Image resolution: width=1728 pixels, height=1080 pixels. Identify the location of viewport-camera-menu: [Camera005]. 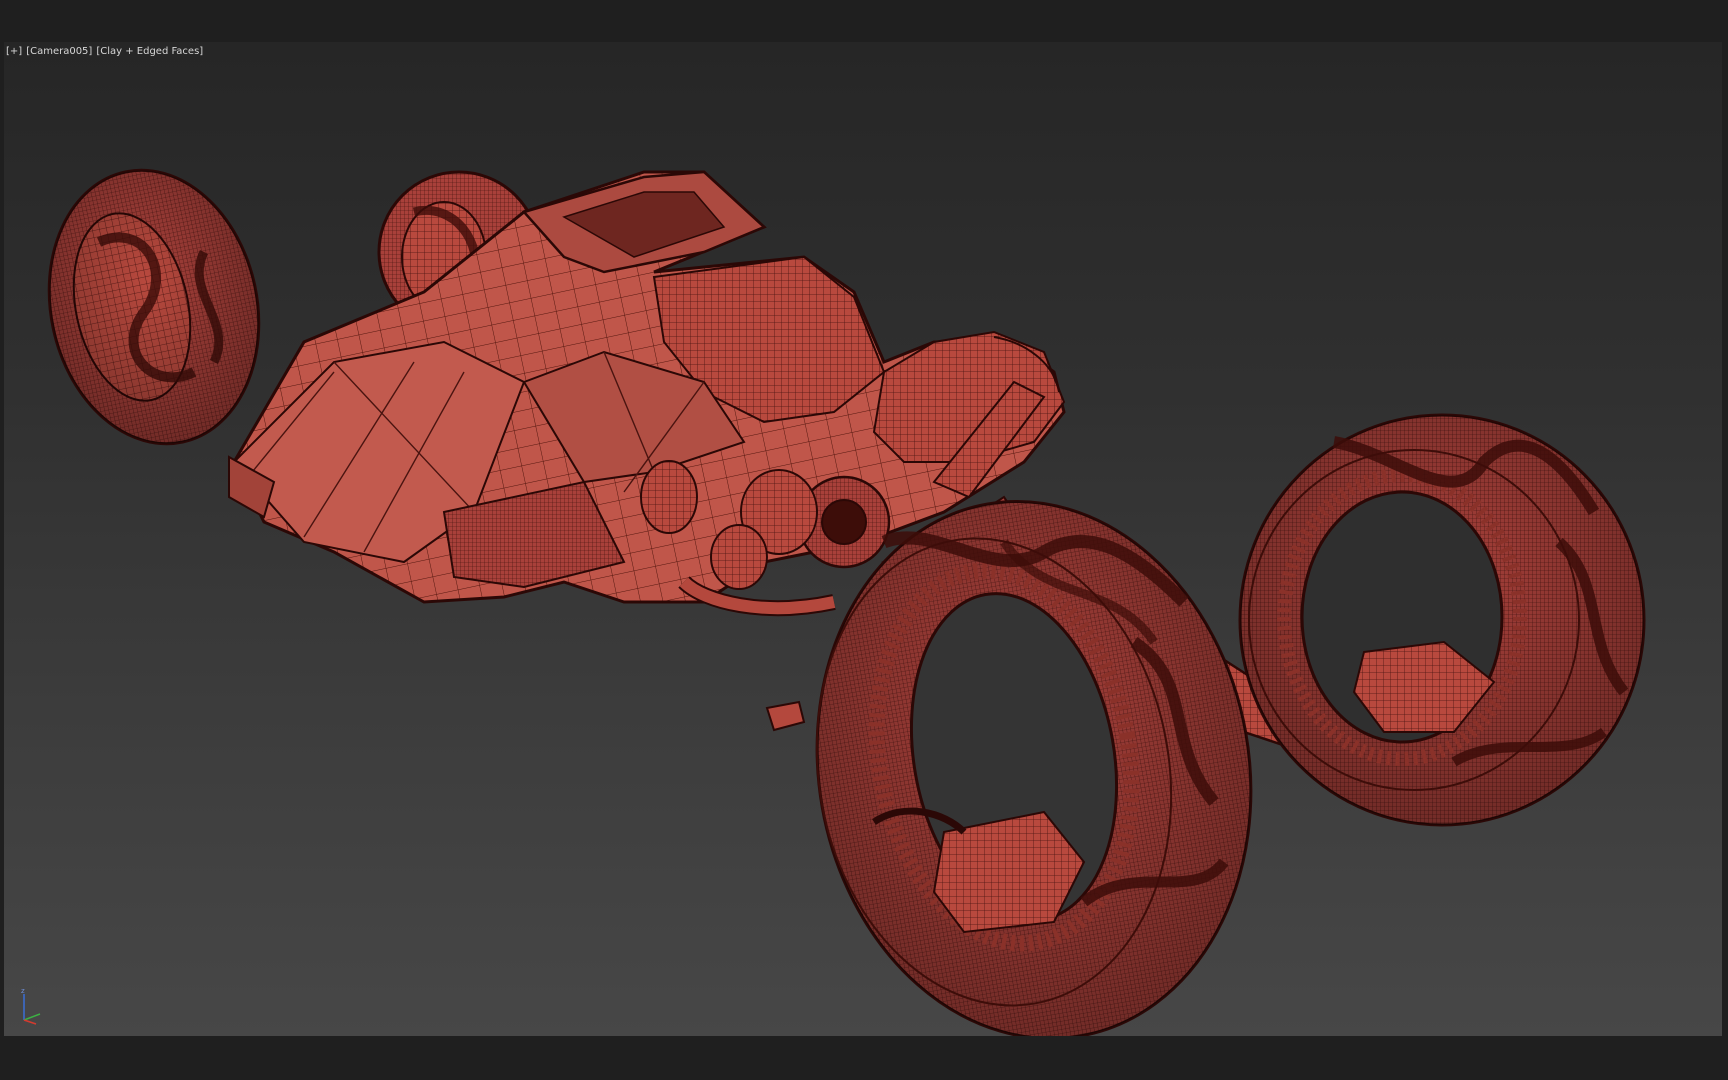
(59, 51).